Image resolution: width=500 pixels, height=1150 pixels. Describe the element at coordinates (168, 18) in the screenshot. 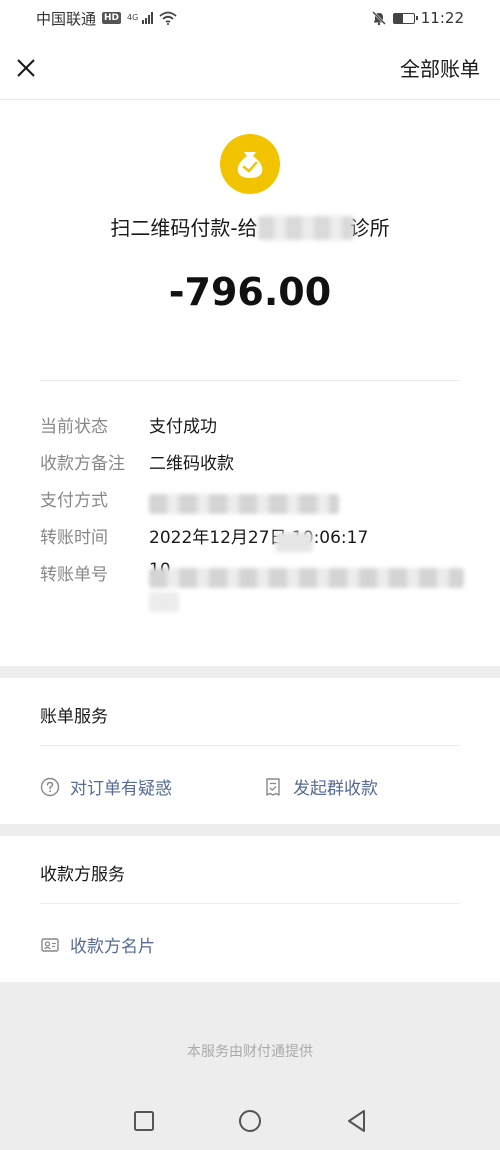

I see `wifi-icon` at that location.